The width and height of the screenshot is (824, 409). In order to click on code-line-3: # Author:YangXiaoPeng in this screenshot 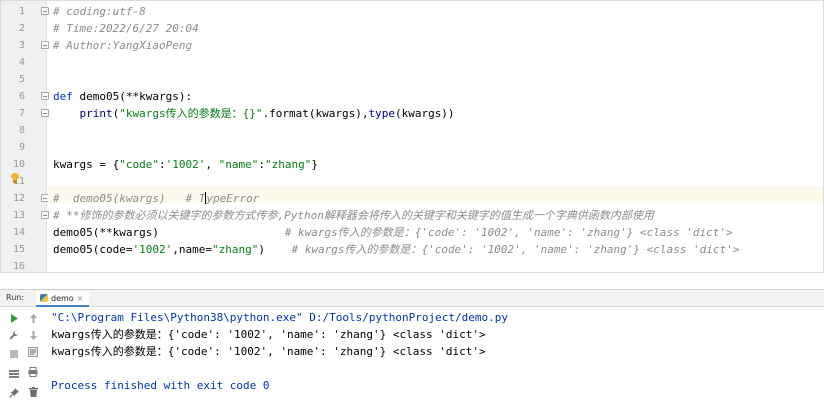, I will do `click(123, 45)`.